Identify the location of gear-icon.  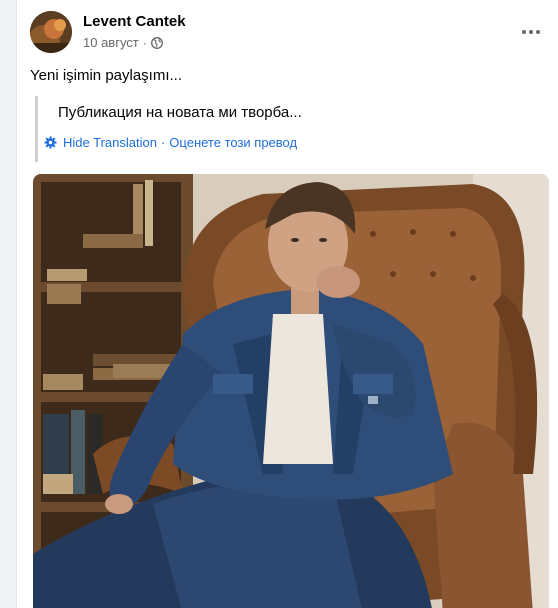
(50, 142).